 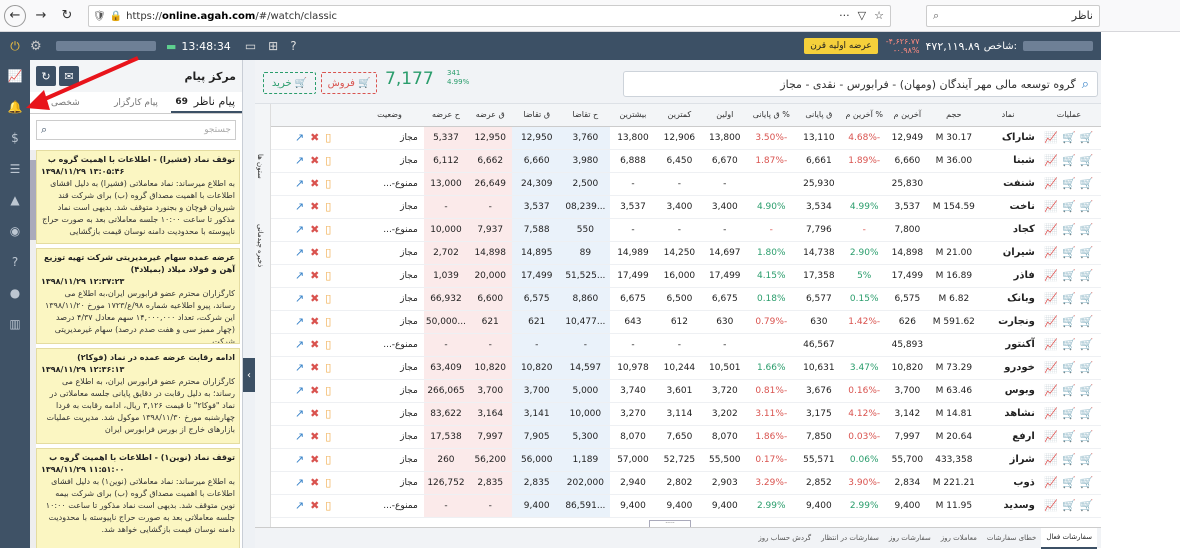 What do you see at coordinates (1068, 115) in the screenshot?
I see `column-header: عملیات` at bounding box center [1068, 115].